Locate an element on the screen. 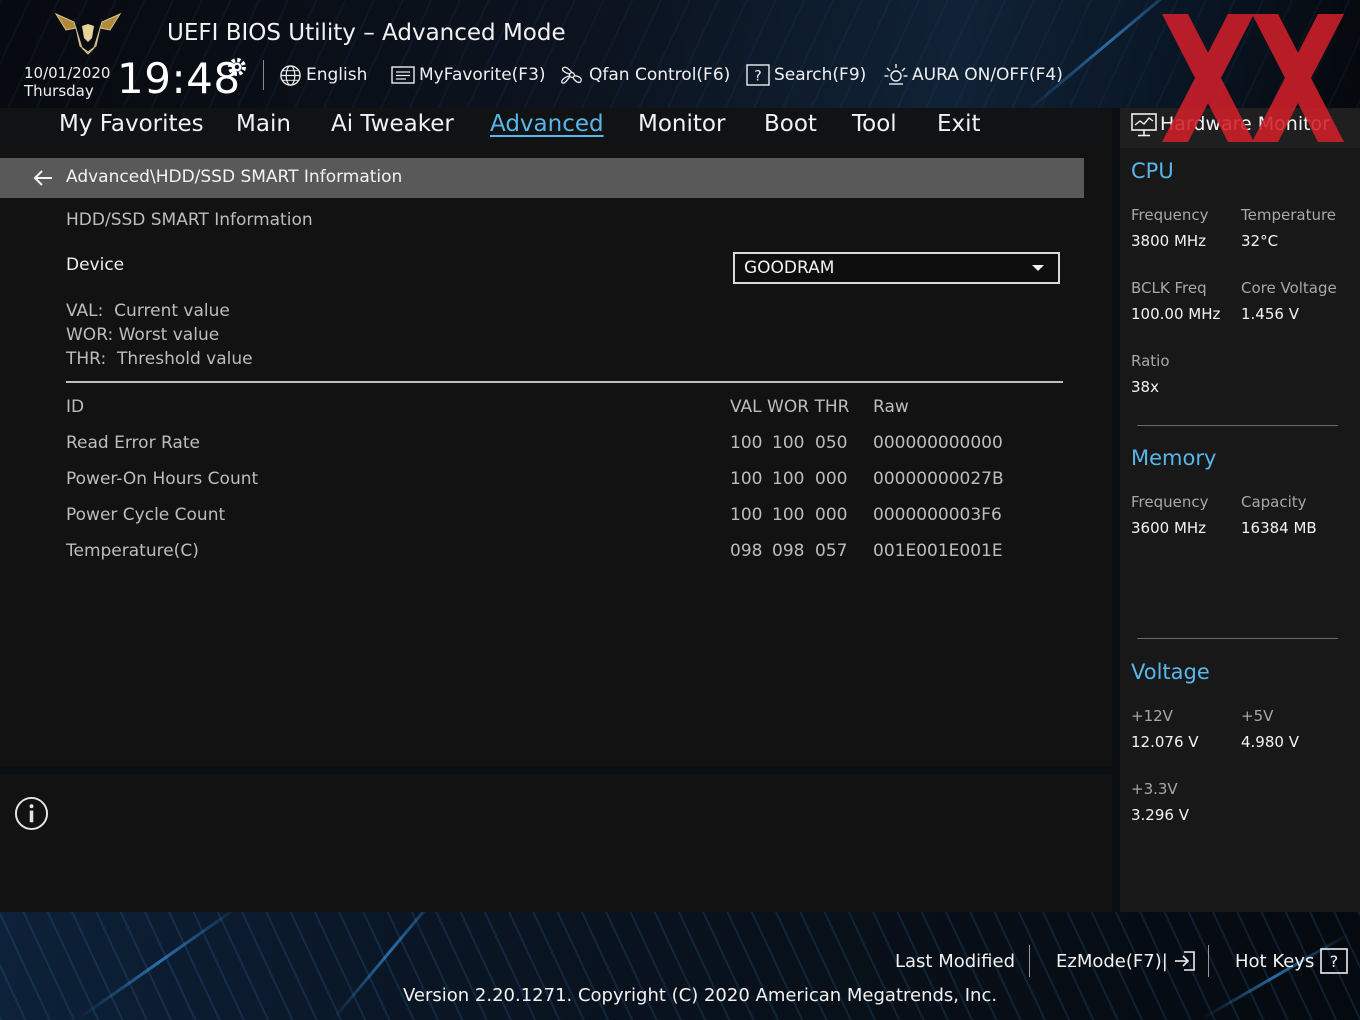 Image resolution: width=1360 pixels, height=1020 pixels. myfavorite-button: MyFavorite(F3) is located at coordinates (468, 75).